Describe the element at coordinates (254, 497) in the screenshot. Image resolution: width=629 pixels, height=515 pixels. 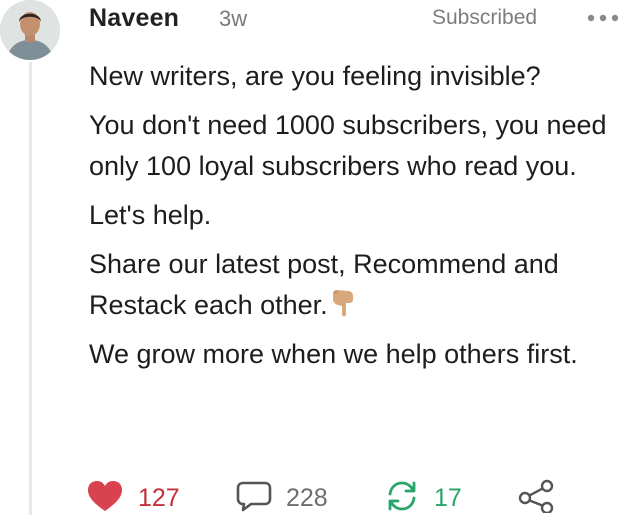
I see `comment-bubble-icon` at that location.